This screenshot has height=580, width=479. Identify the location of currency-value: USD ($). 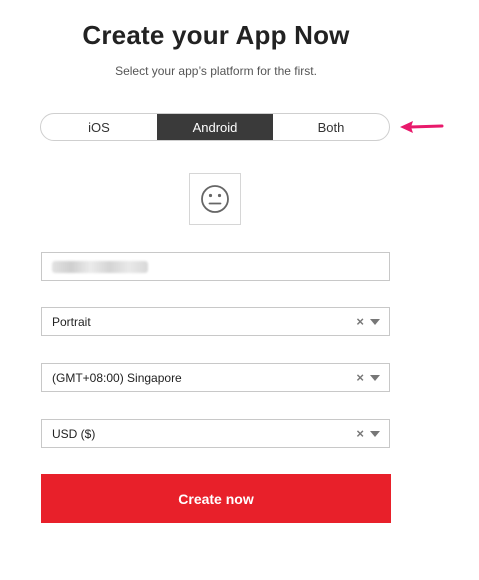
(74, 433).